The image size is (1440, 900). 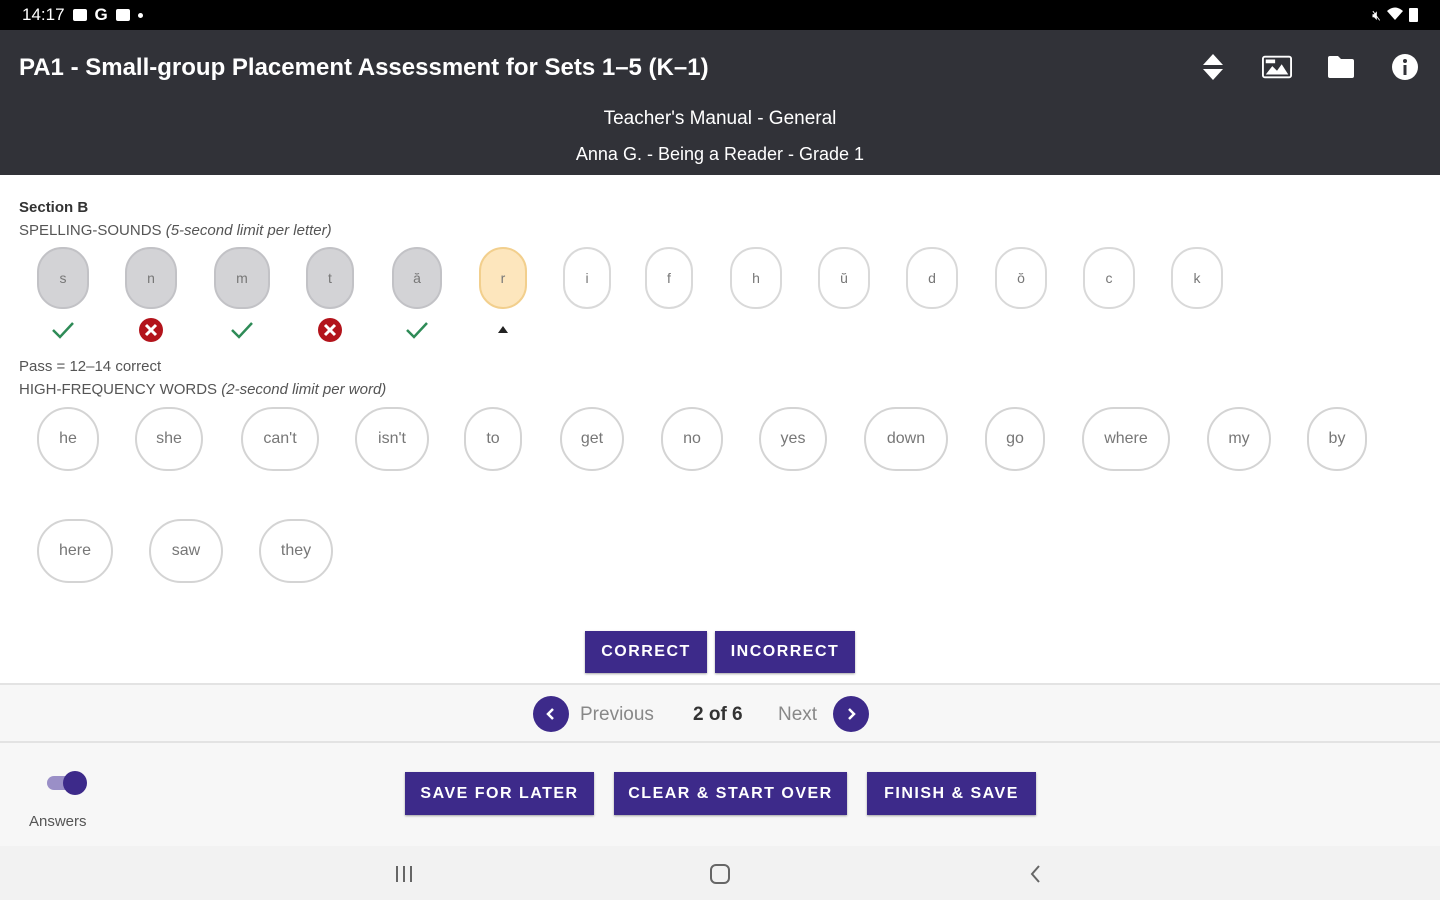 I want to click on word-card: he, so click(x=68, y=439).